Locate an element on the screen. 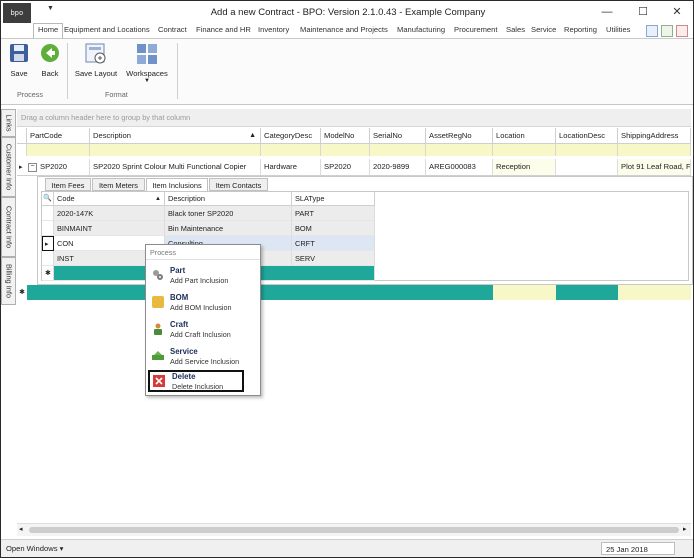  tab-sales: Sales is located at coordinates (515, 29).